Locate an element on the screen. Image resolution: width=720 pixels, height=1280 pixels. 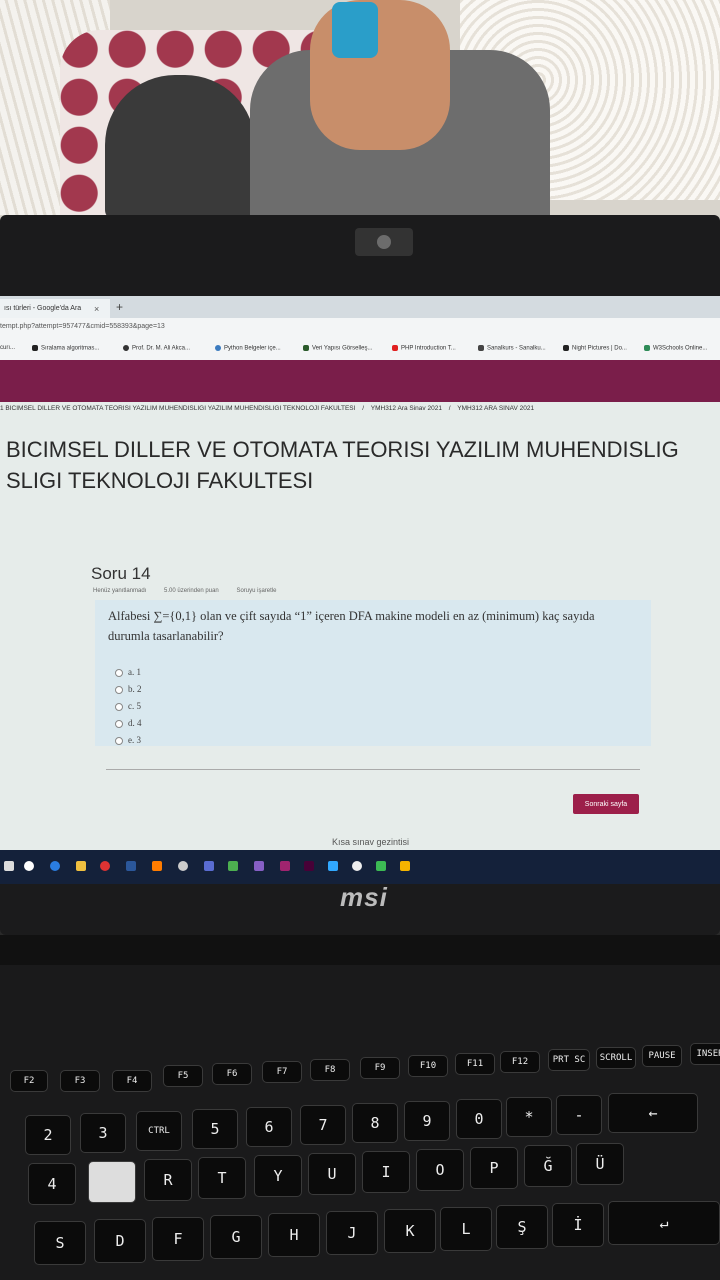
key-f4: F4 is located at coordinates (132, 1081).